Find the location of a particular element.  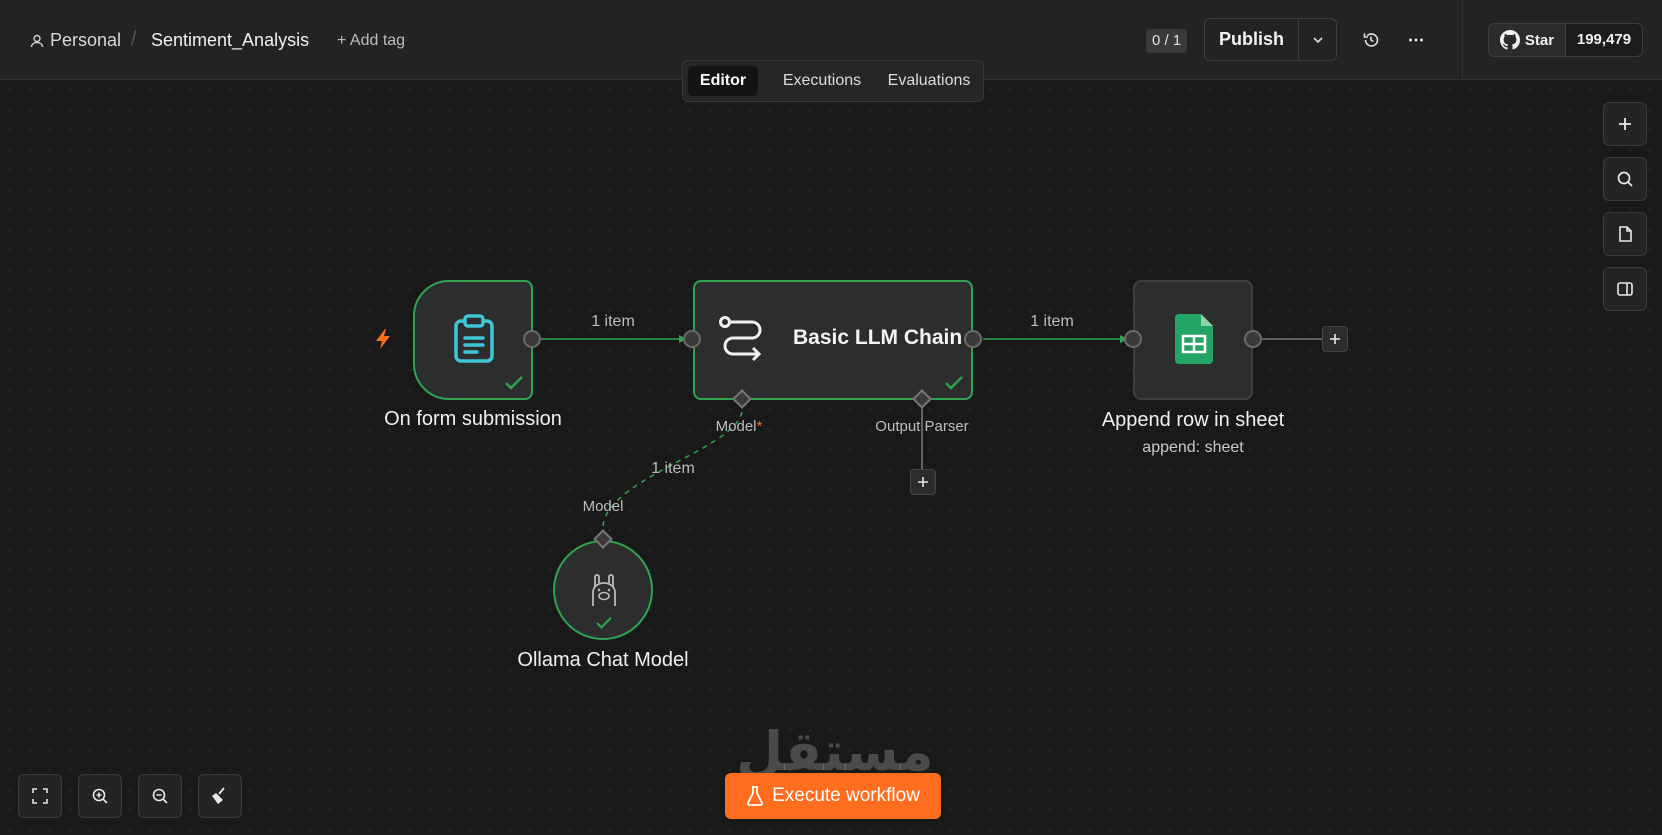

add-next-node-button is located at coordinates (1335, 339).